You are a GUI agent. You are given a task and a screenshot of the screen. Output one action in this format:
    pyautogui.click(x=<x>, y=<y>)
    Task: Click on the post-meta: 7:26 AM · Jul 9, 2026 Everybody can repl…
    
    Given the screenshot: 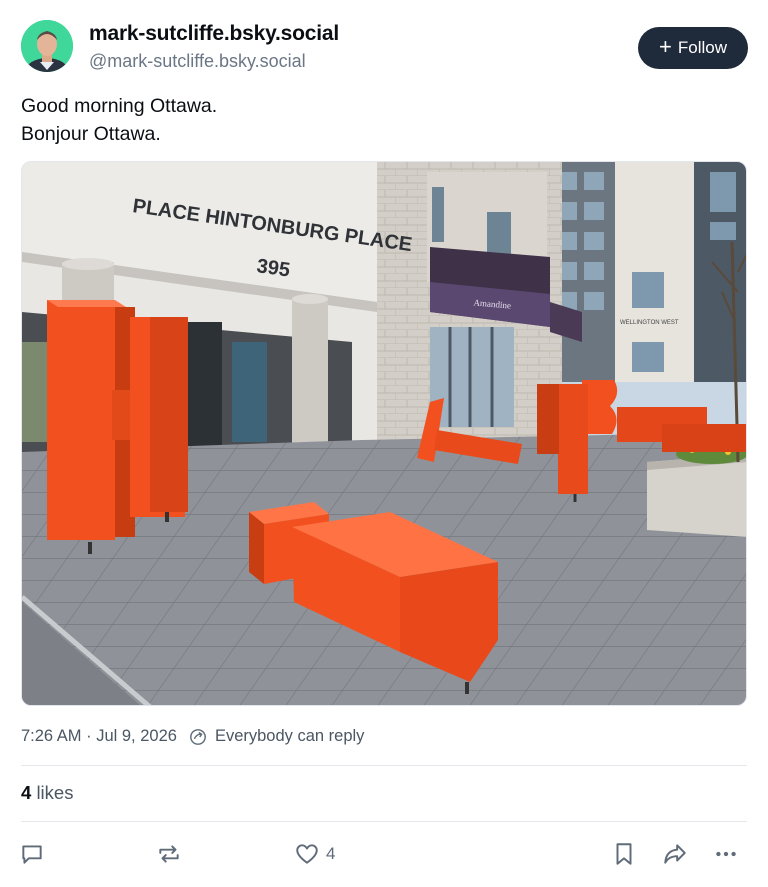 What is the action you would take?
    pyautogui.click(x=192, y=736)
    